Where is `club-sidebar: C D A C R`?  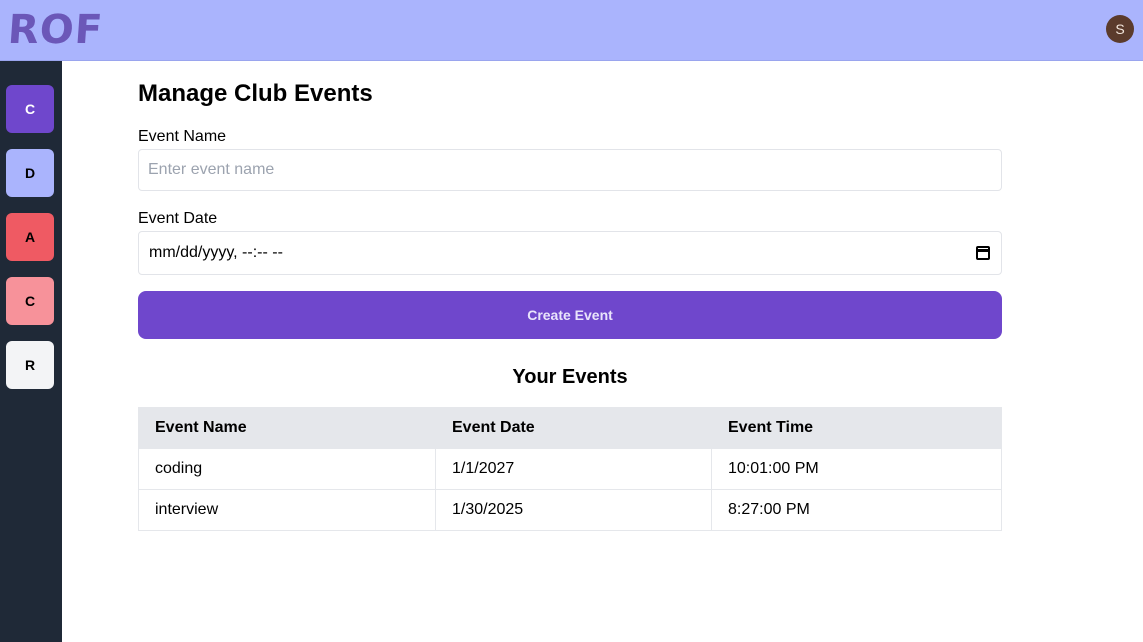
club-sidebar: C D A C R is located at coordinates (31, 351).